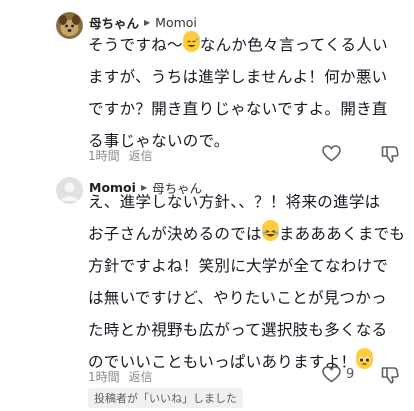 This screenshot has height=411, width=414. Describe the element at coordinates (147, 22) in the screenshot. I see `reply-arrow-icon: ▶` at that location.